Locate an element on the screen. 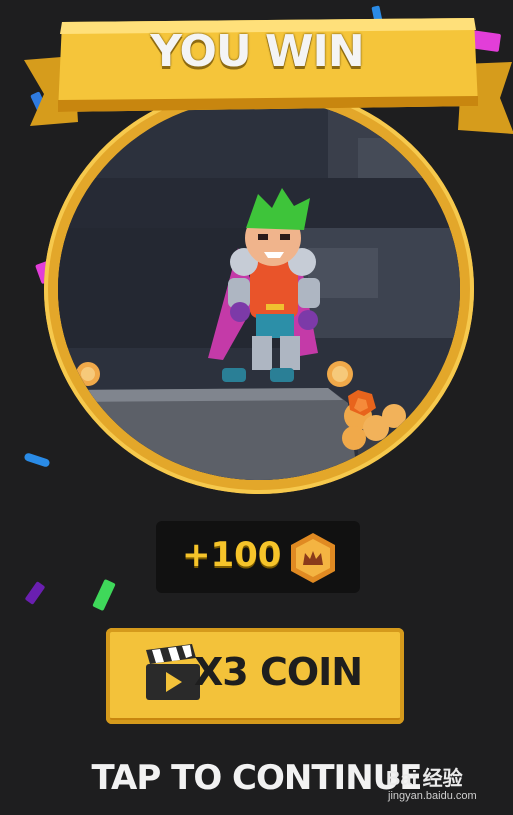 The width and height of the screenshot is (513, 815). x3-coin-label: X3 COIN is located at coordinates (278, 672).